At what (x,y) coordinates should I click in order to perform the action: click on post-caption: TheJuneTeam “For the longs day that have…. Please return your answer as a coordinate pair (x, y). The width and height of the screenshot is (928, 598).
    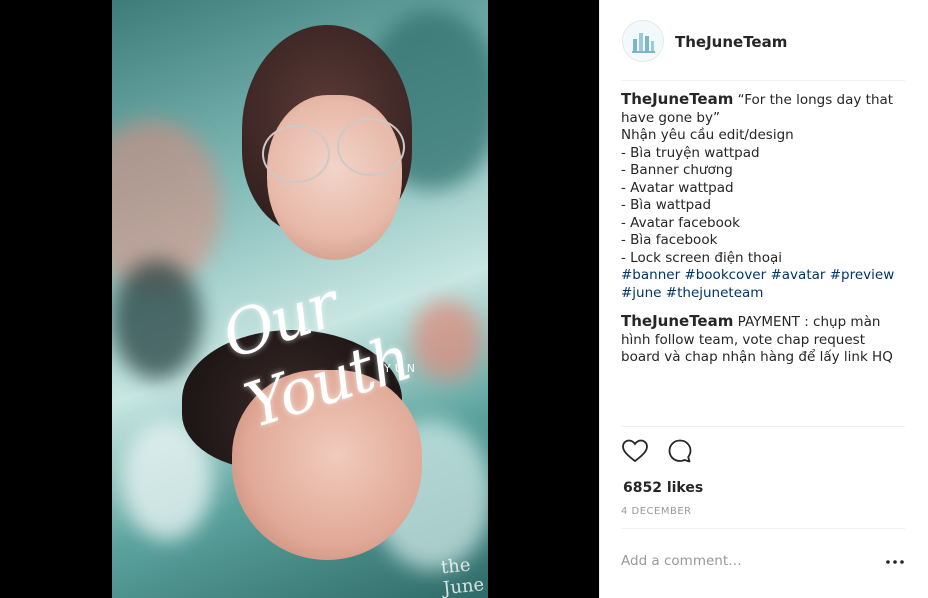
    Looking at the image, I should click on (763, 196).